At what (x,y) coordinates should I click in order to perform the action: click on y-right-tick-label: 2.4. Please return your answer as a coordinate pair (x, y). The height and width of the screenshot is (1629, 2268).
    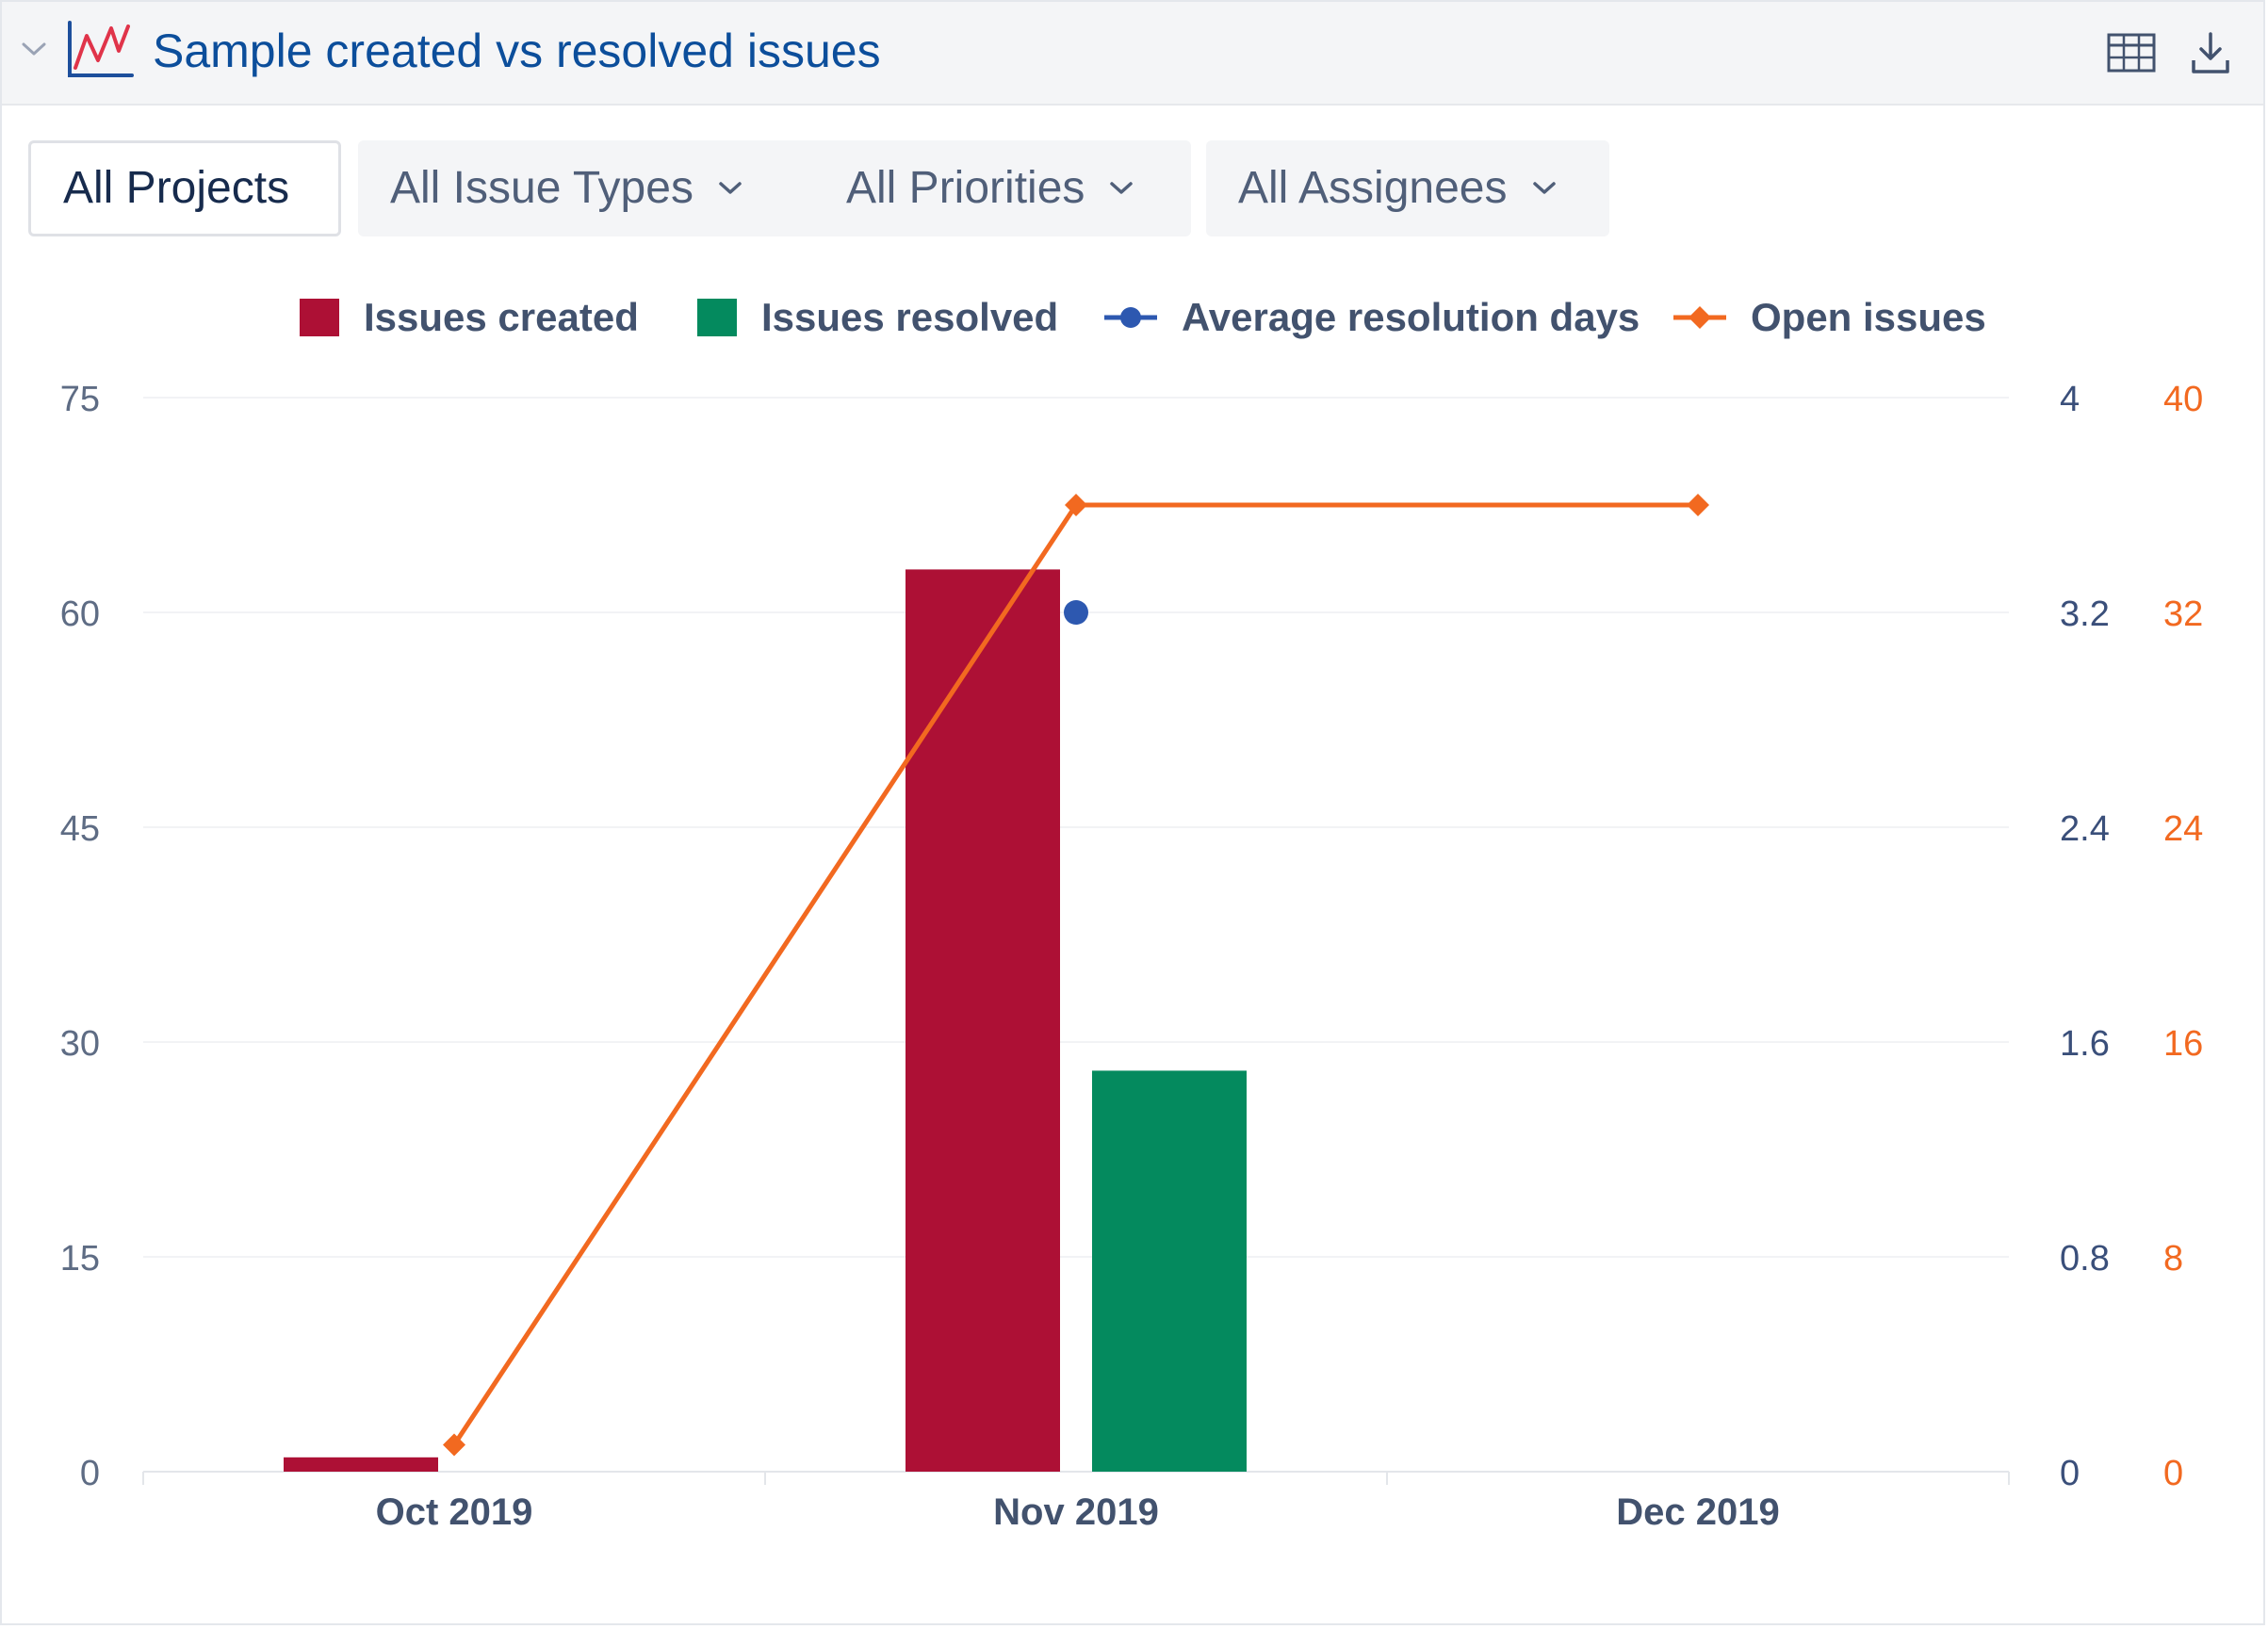
    Looking at the image, I should click on (2085, 829).